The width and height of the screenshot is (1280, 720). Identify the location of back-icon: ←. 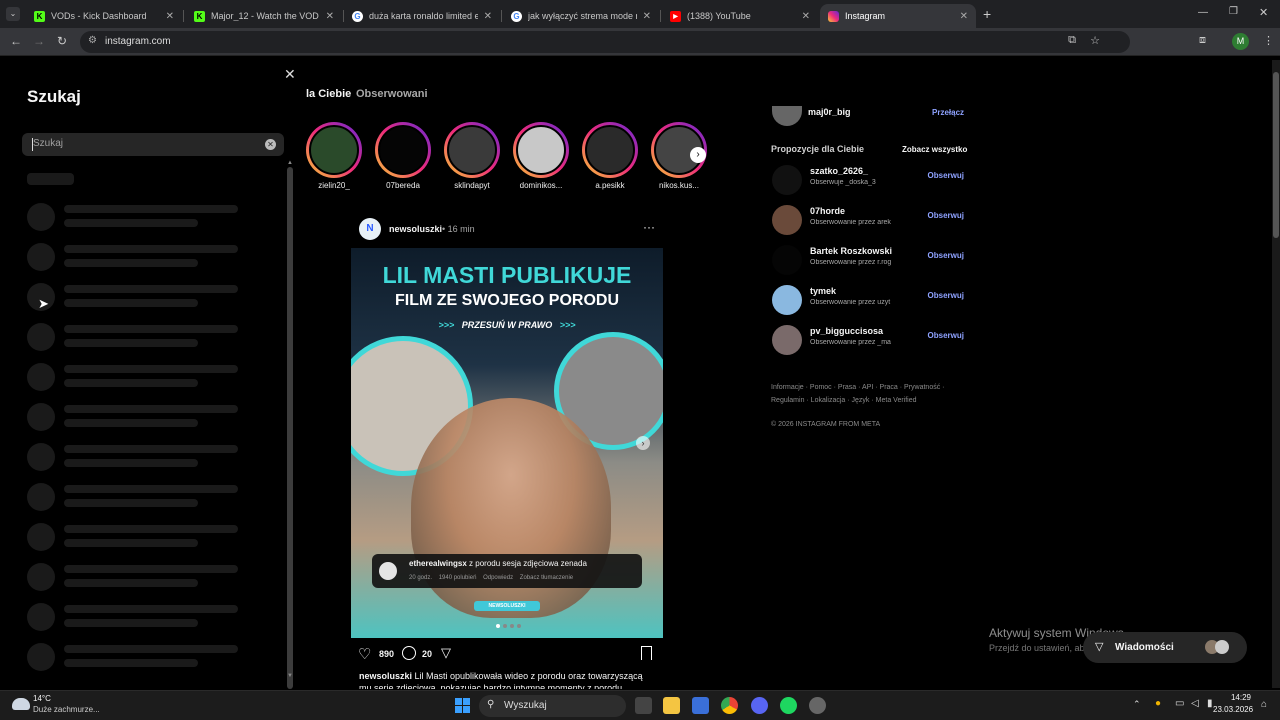
(16, 41).